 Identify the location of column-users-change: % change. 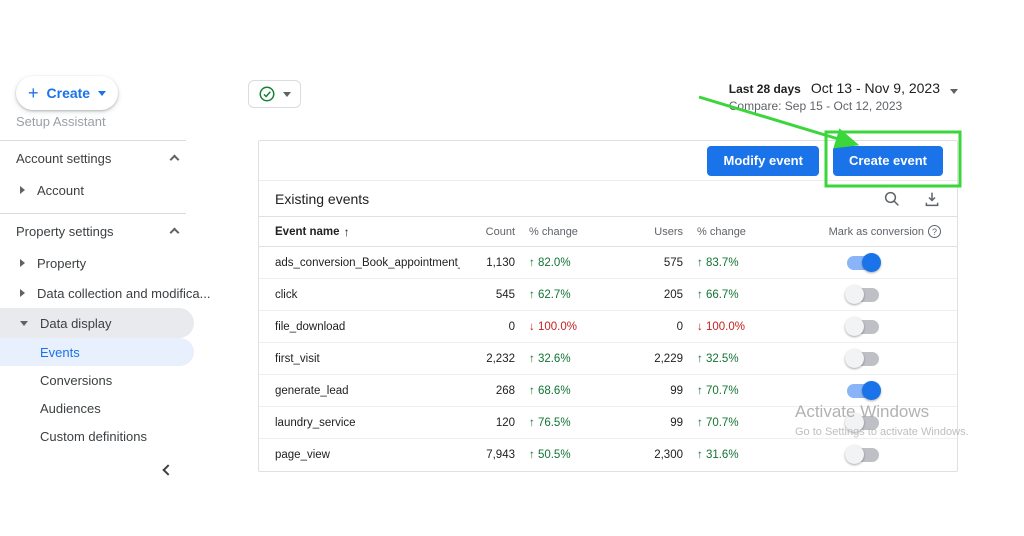
(733, 232).